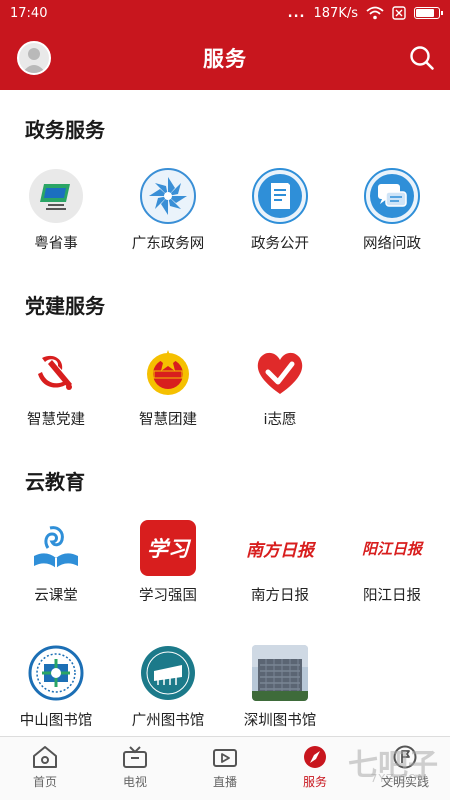 The image size is (450, 800). I want to click on item-label: 学习强国, so click(168, 596).